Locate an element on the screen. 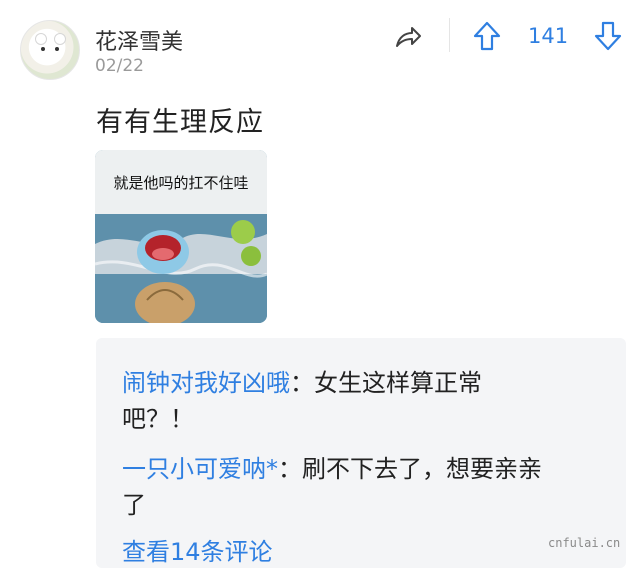 Image resolution: width=640 pixels, height=568 pixels. post-date: 02/22 is located at coordinates (119, 66).